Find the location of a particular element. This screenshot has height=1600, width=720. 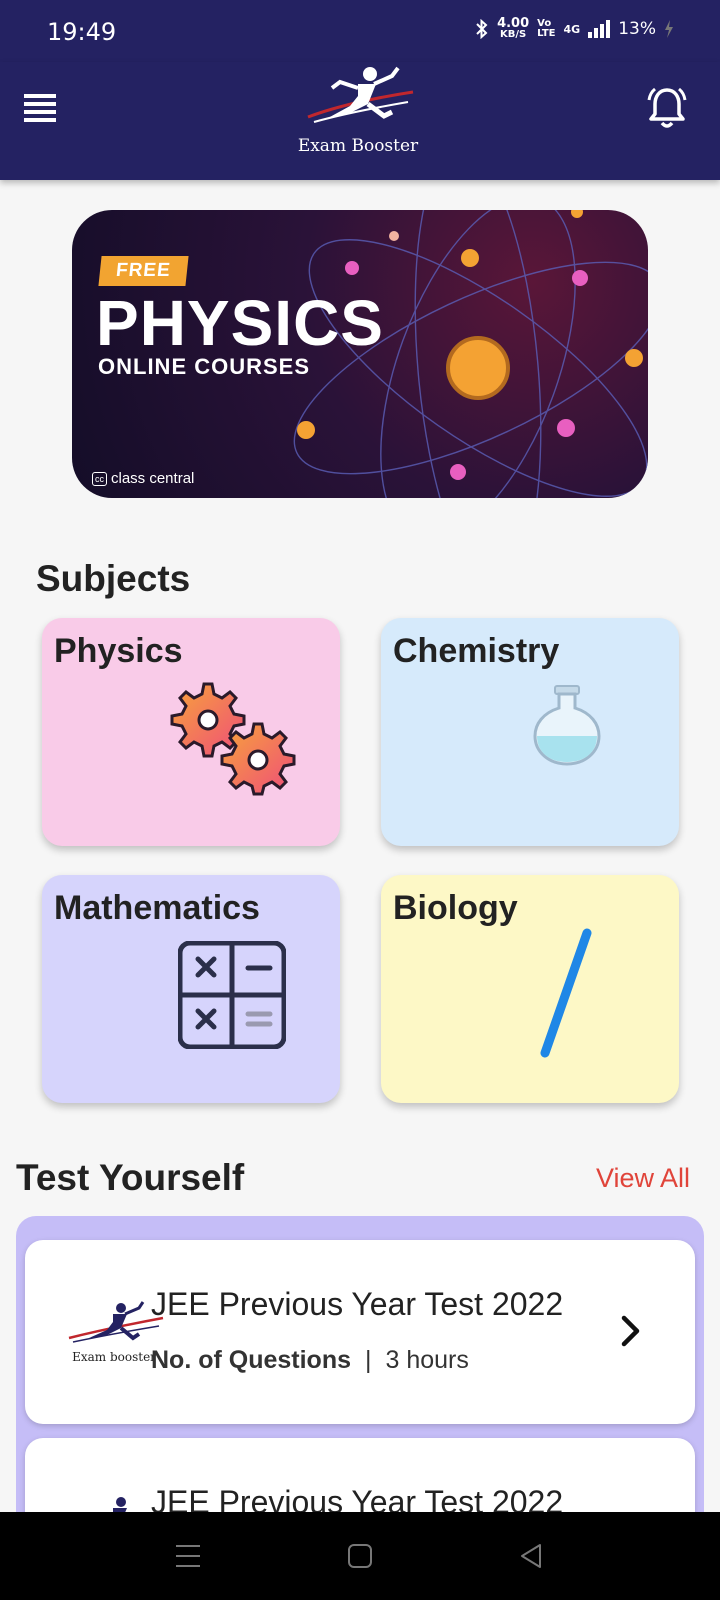

exam-booster-logo: Exam Booster is located at coordinates (358, 121).